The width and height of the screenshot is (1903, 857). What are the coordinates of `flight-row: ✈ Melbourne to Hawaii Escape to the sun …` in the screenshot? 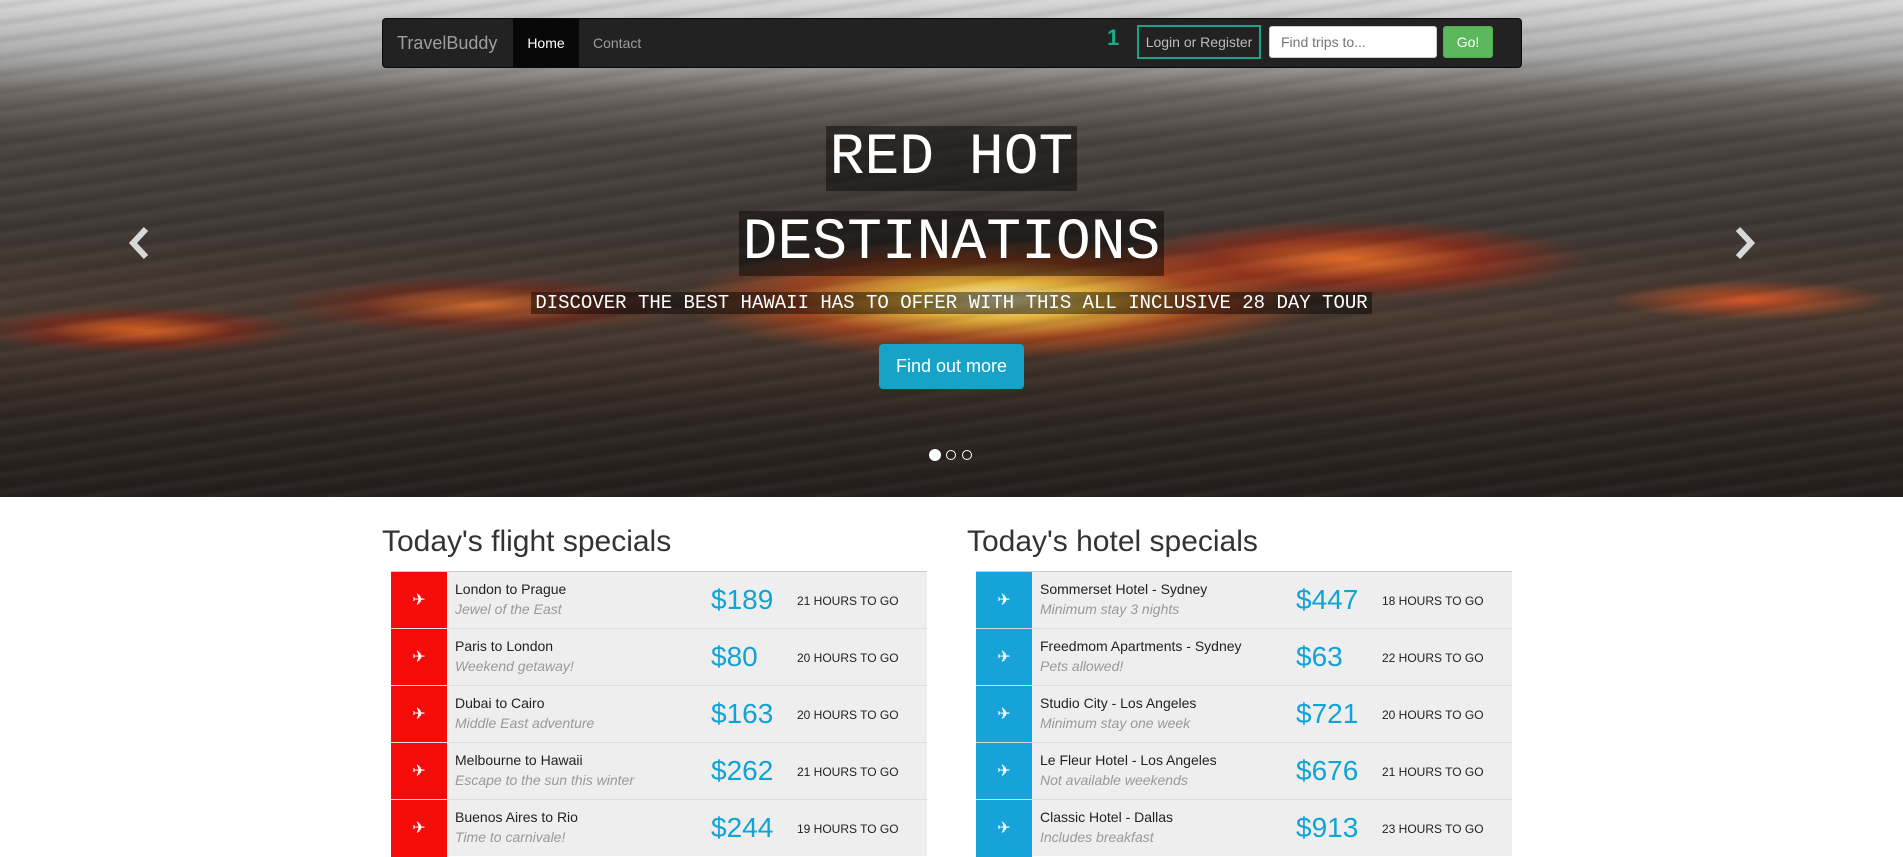 It's located at (659, 771).